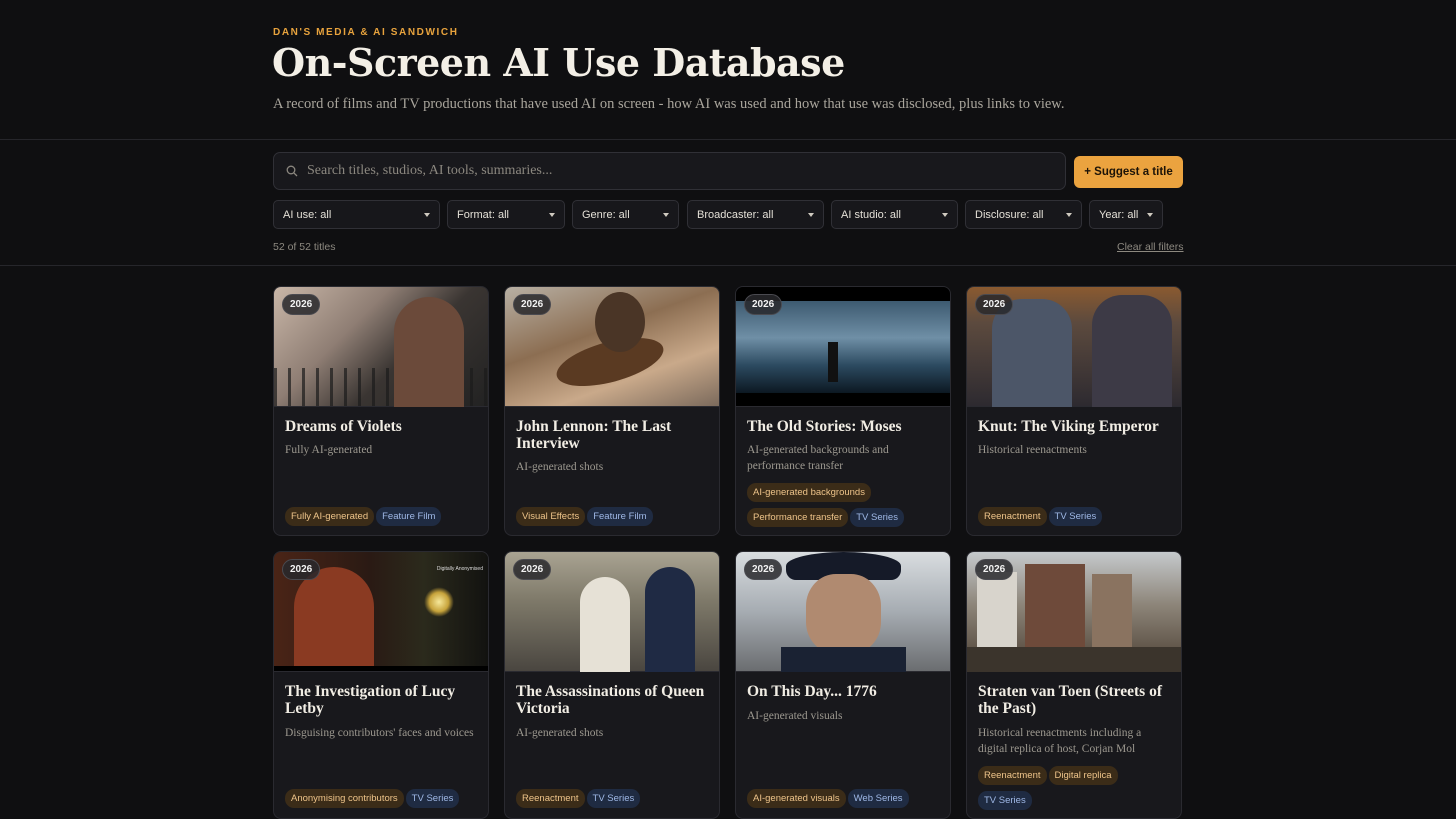  I want to click on filter-label: Genre: all, so click(606, 214).